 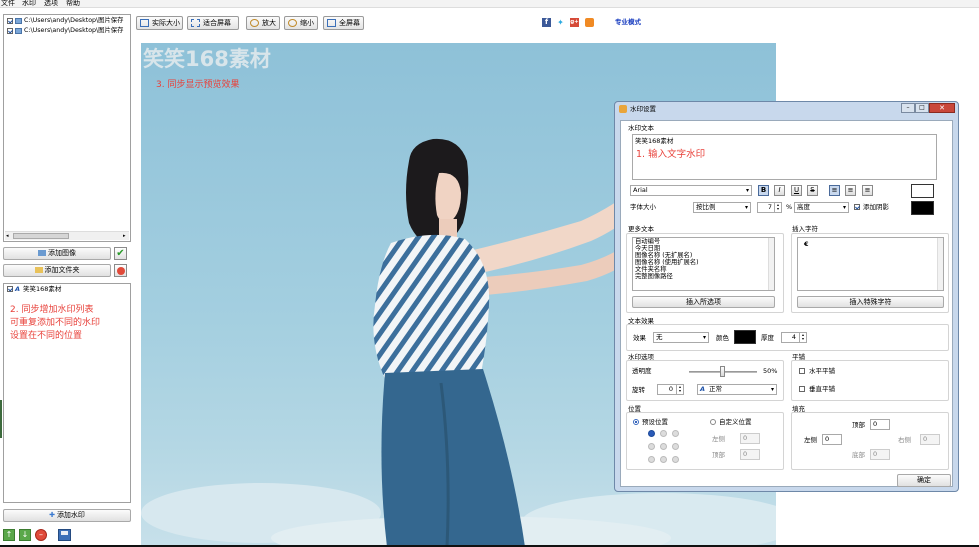 I want to click on minimize-button: –, so click(x=908, y=108).